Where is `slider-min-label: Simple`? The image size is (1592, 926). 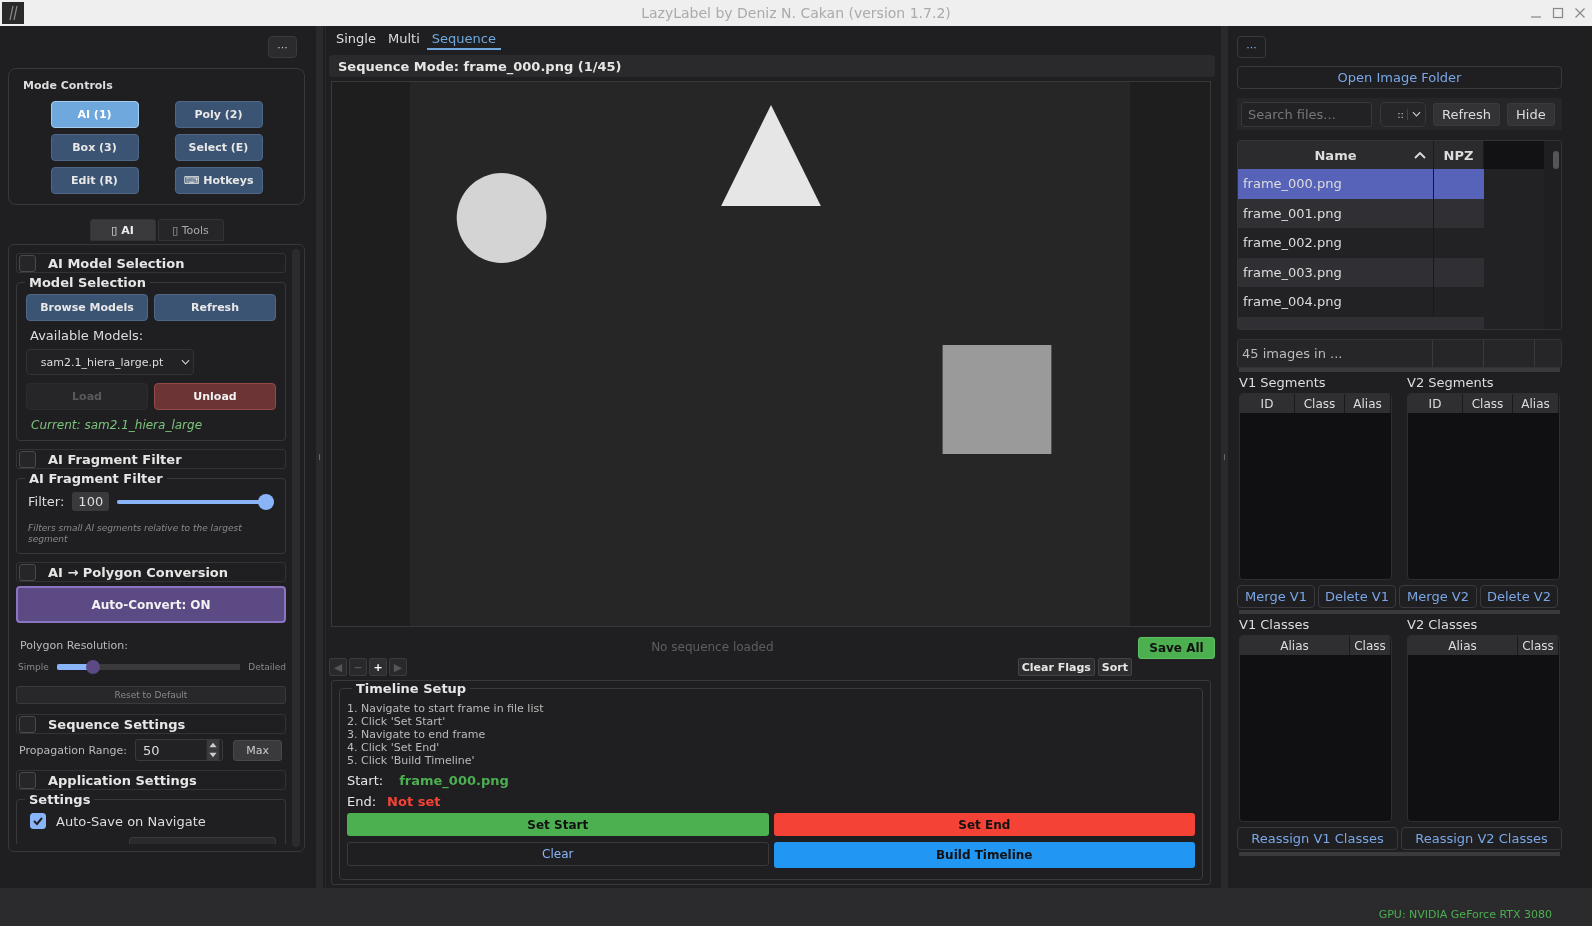
slider-min-label: Simple is located at coordinates (33, 667).